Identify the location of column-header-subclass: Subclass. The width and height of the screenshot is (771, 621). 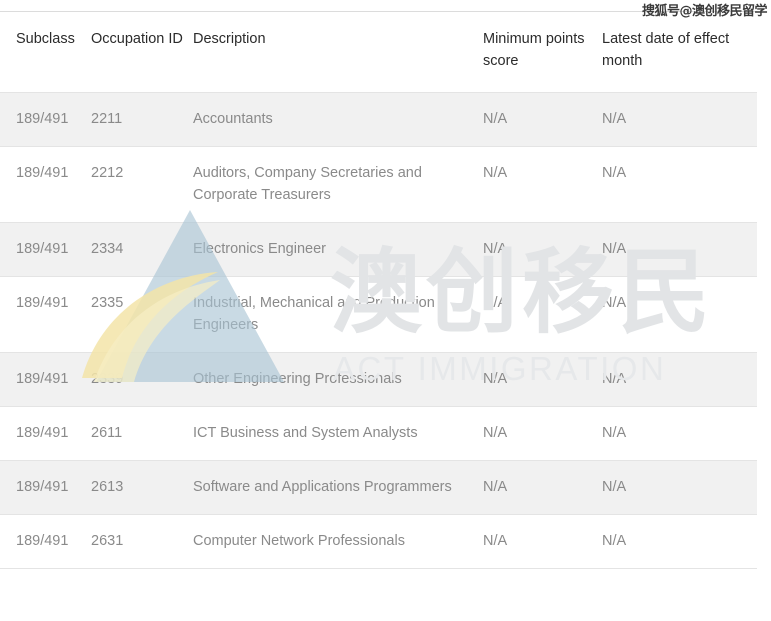
(45, 52).